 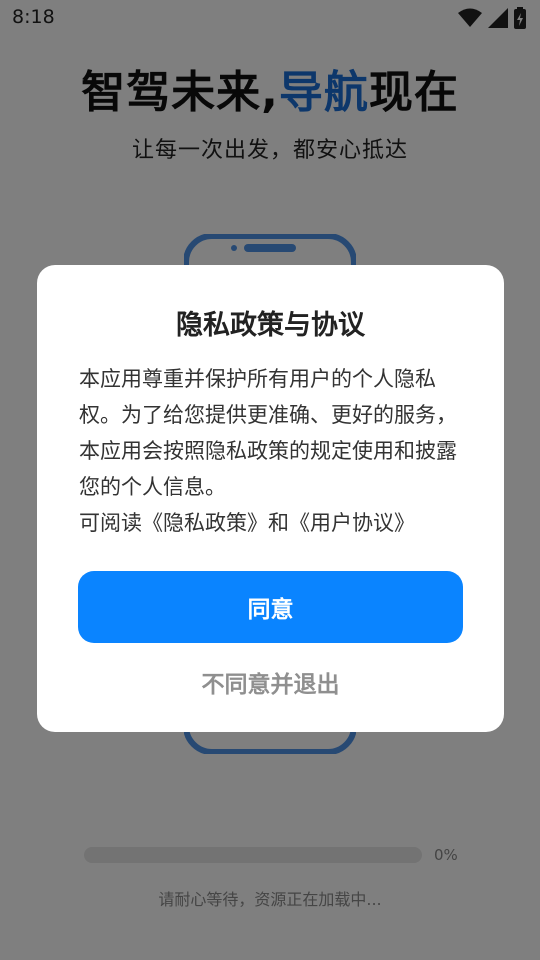 I want to click on dialog-read-line: 可阅读《隐私政策》和《用户协议》, so click(x=274, y=523).